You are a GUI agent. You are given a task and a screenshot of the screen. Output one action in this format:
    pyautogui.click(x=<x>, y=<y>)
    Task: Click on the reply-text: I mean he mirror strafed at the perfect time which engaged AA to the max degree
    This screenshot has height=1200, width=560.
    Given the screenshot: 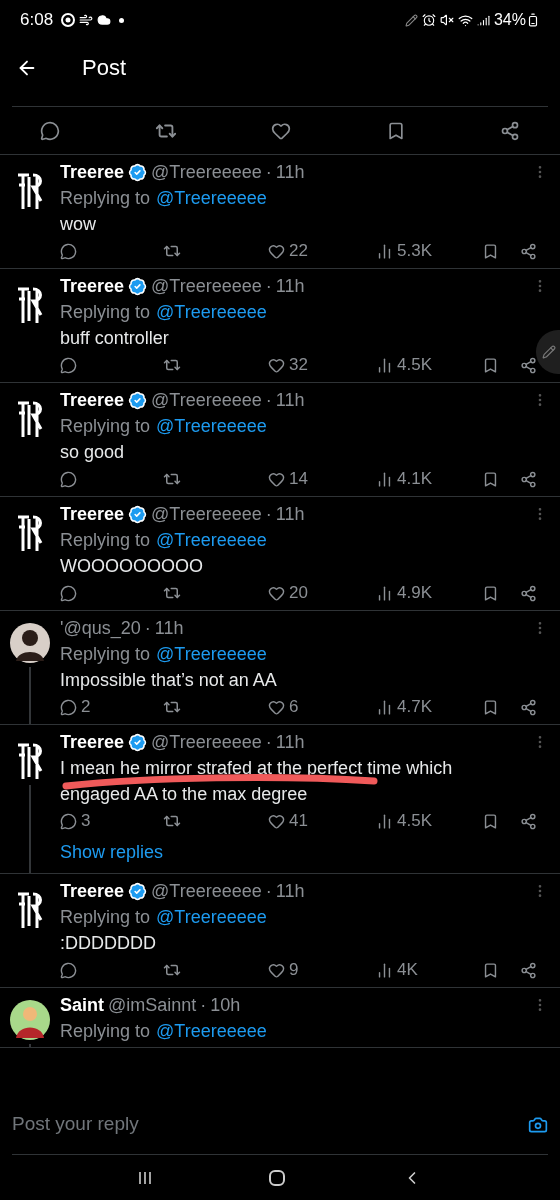 What is the action you would take?
    pyautogui.click(x=257, y=781)
    